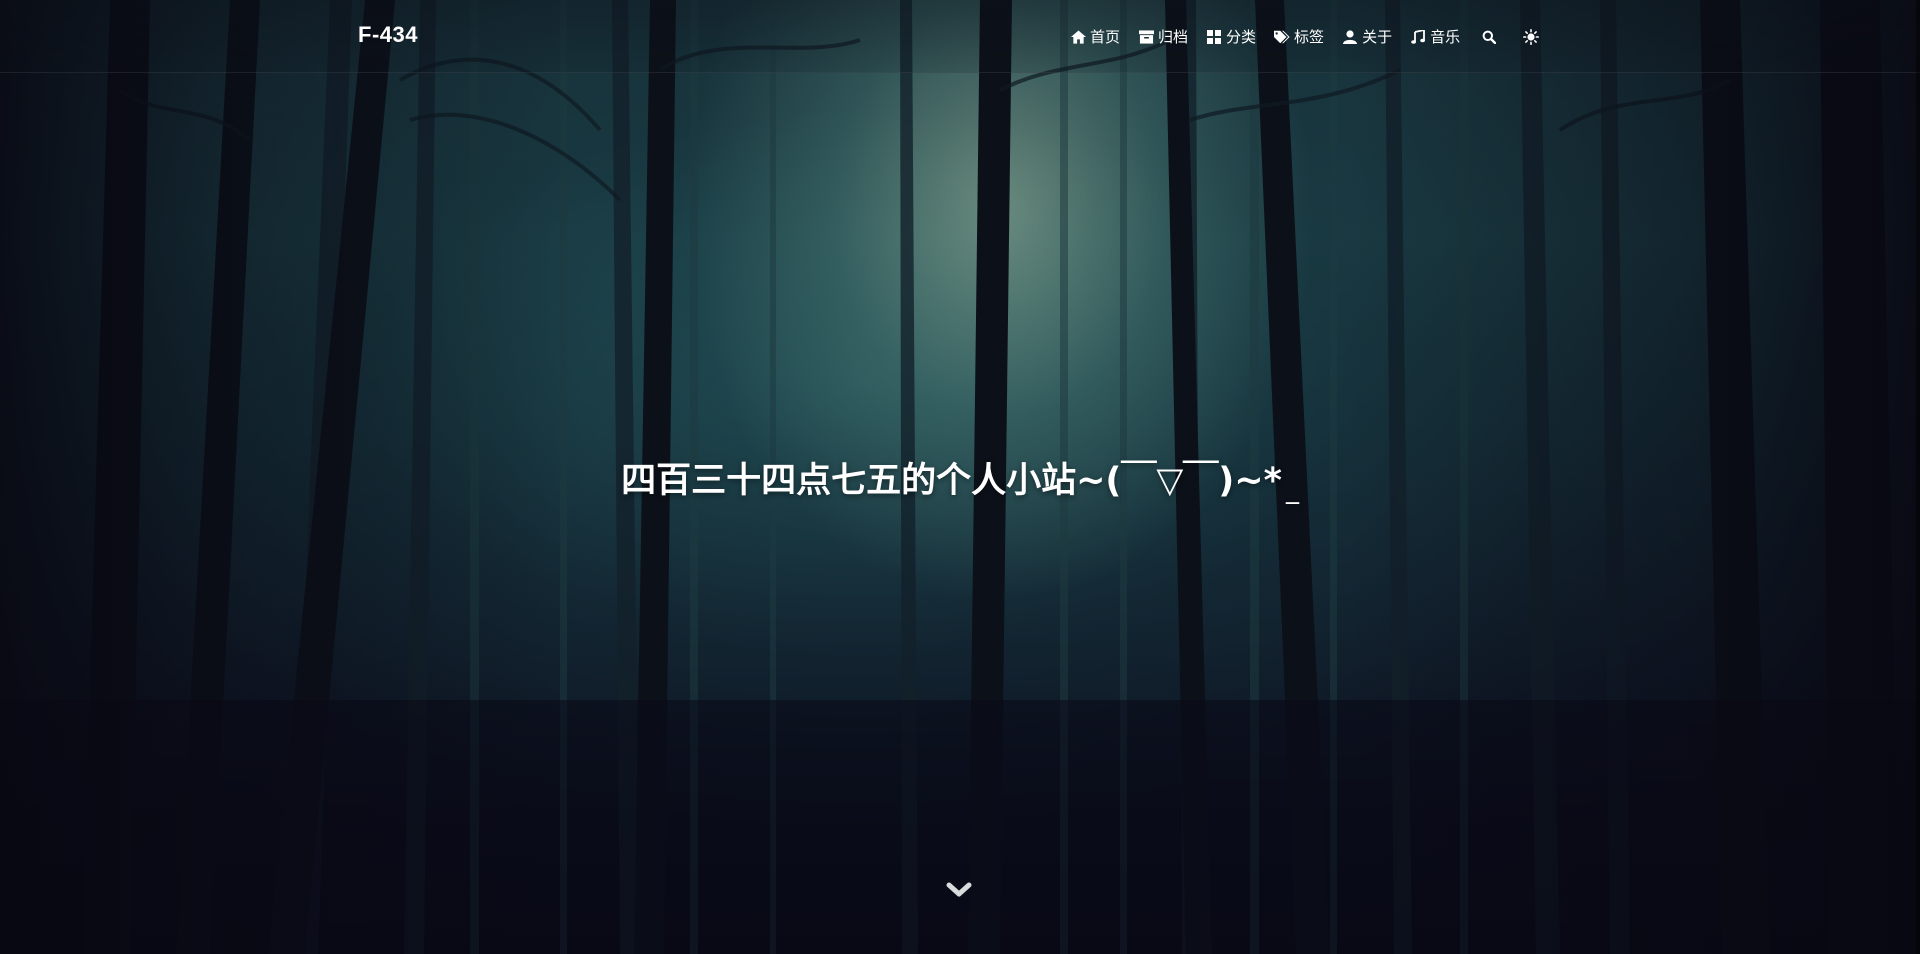  I want to click on nav-item-label: 关于, so click(1377, 37).